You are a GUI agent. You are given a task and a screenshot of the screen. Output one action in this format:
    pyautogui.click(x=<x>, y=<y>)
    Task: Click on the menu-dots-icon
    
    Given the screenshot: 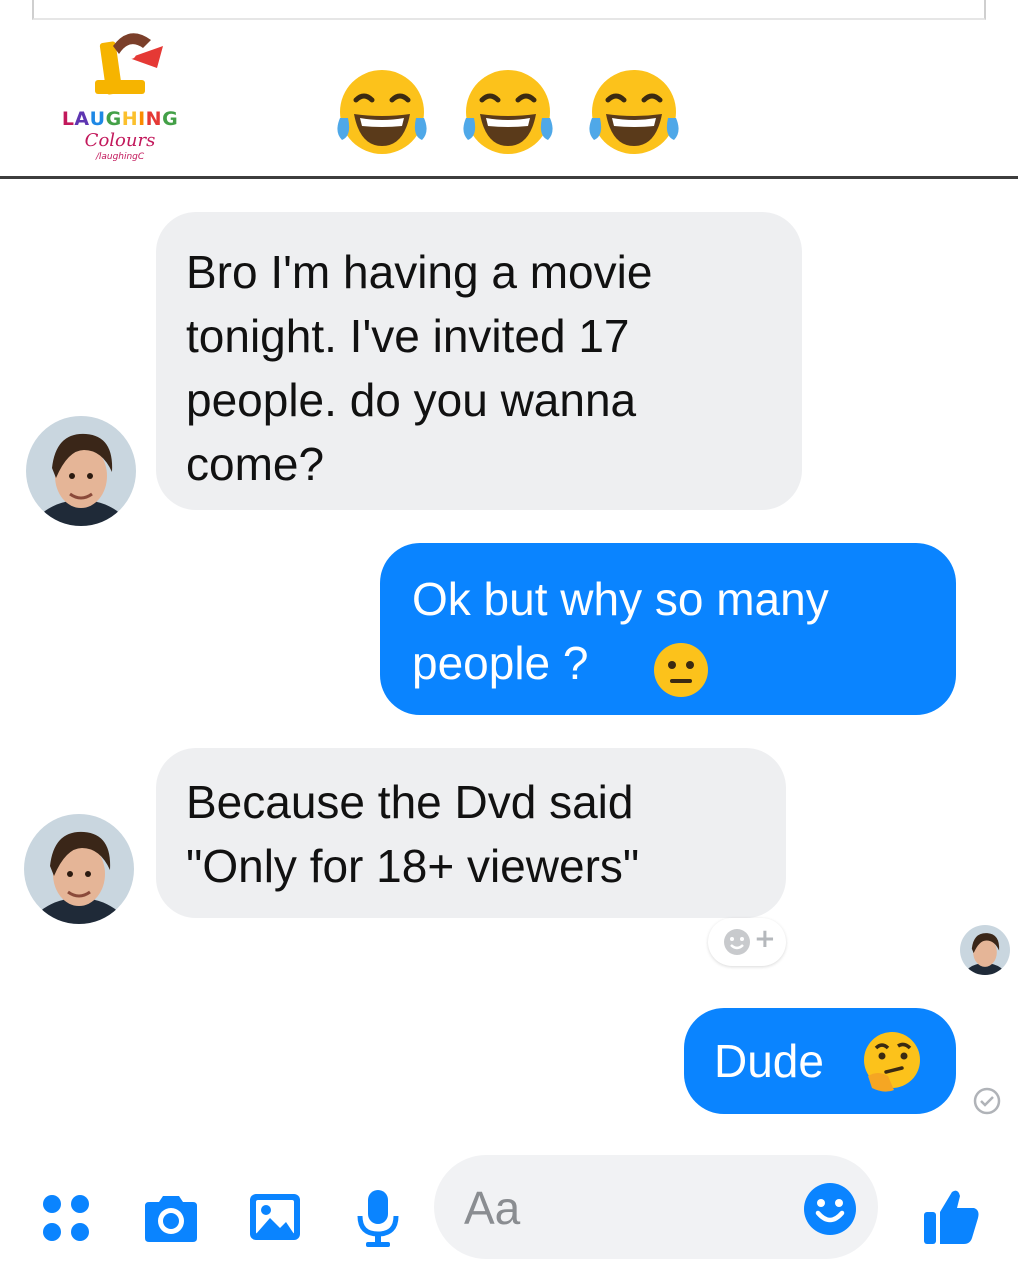 What is the action you would take?
    pyautogui.click(x=66, y=1218)
    